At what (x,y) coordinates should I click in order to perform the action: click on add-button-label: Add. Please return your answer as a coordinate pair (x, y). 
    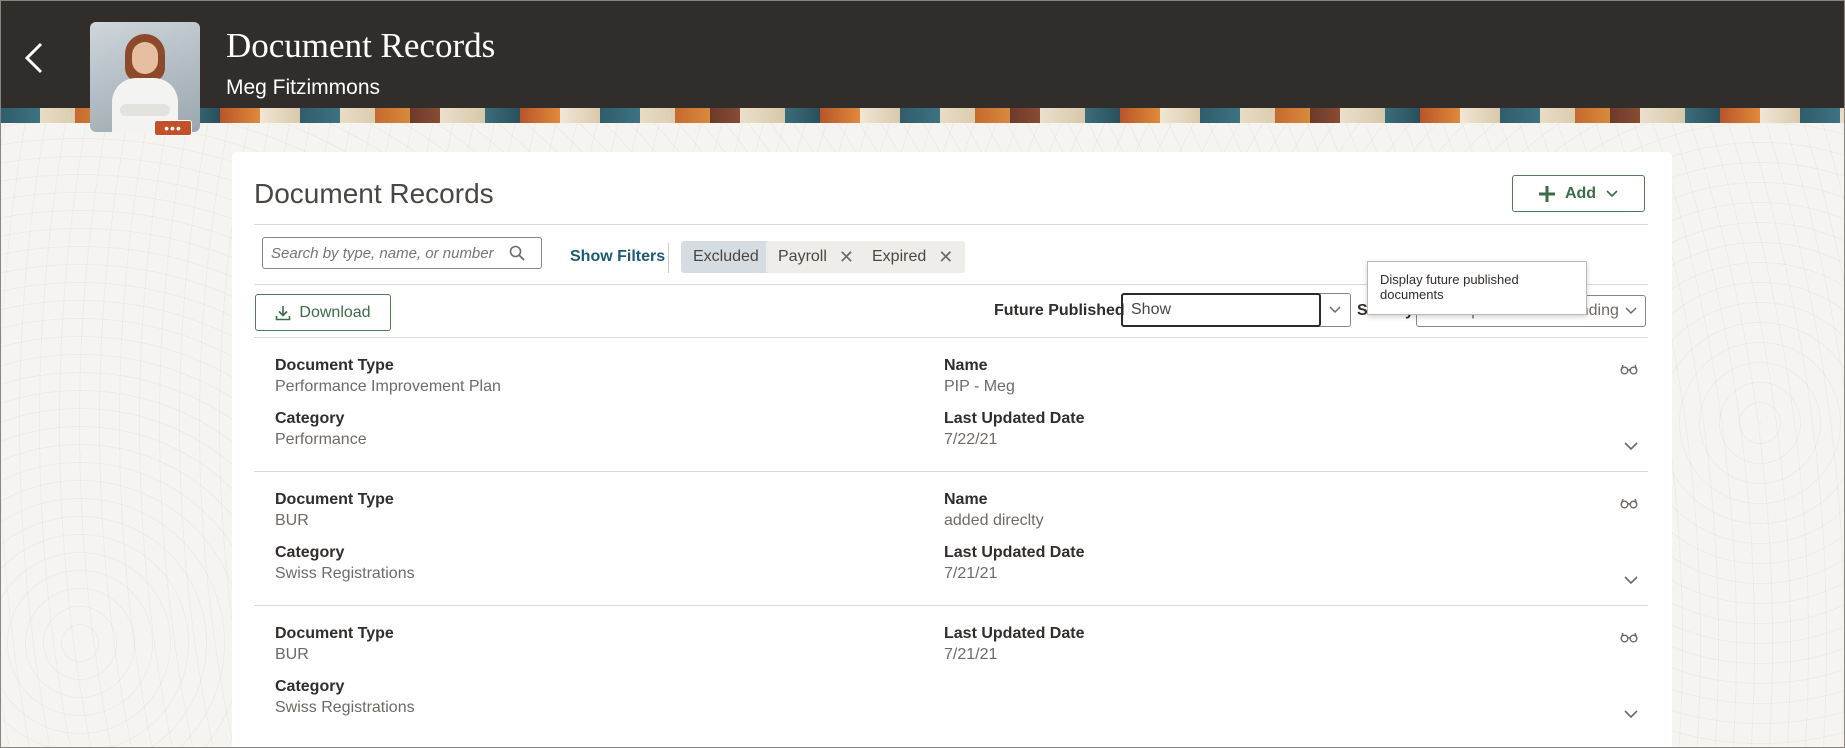
    Looking at the image, I should click on (1580, 193).